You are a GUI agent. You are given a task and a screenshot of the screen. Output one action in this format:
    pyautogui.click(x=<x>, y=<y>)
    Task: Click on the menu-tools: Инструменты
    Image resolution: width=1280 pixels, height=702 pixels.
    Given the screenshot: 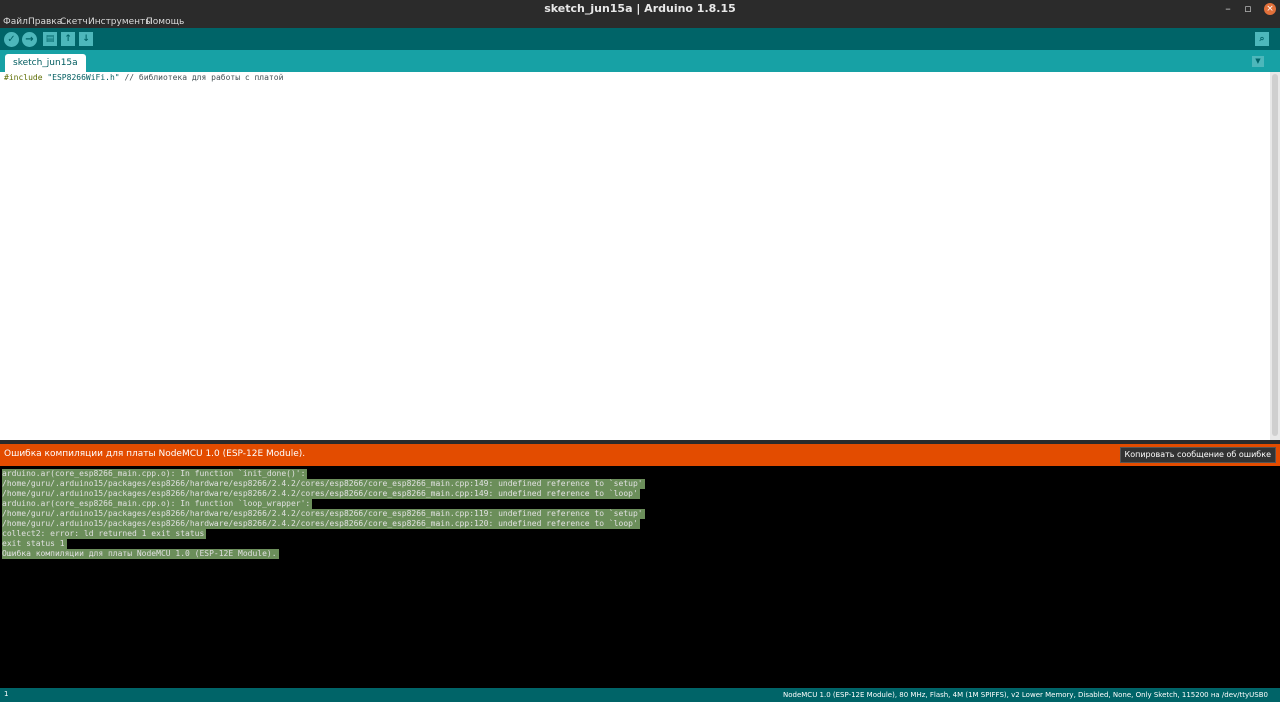 What is the action you would take?
    pyautogui.click(x=120, y=22)
    